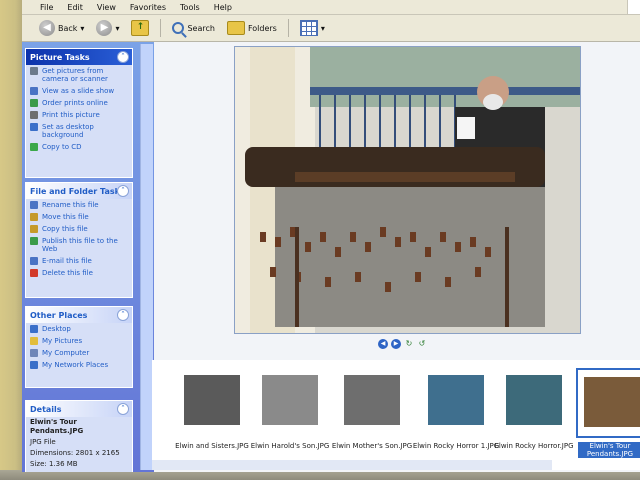 This screenshot has height=480, width=640. I want to click on menu-bar: File Edit View Favorites Tools Help, so click(331, 7).